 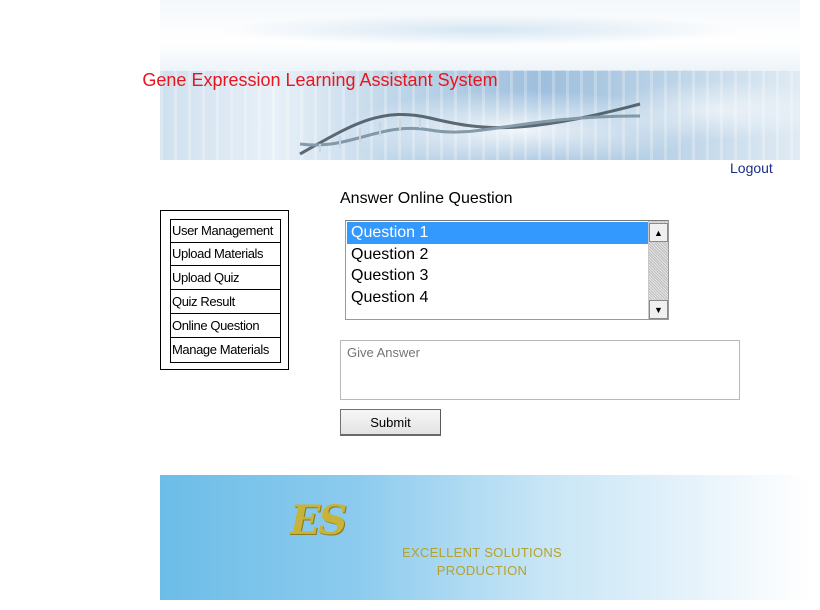 I want to click on footer-logo-mark: ES, so click(x=318, y=520).